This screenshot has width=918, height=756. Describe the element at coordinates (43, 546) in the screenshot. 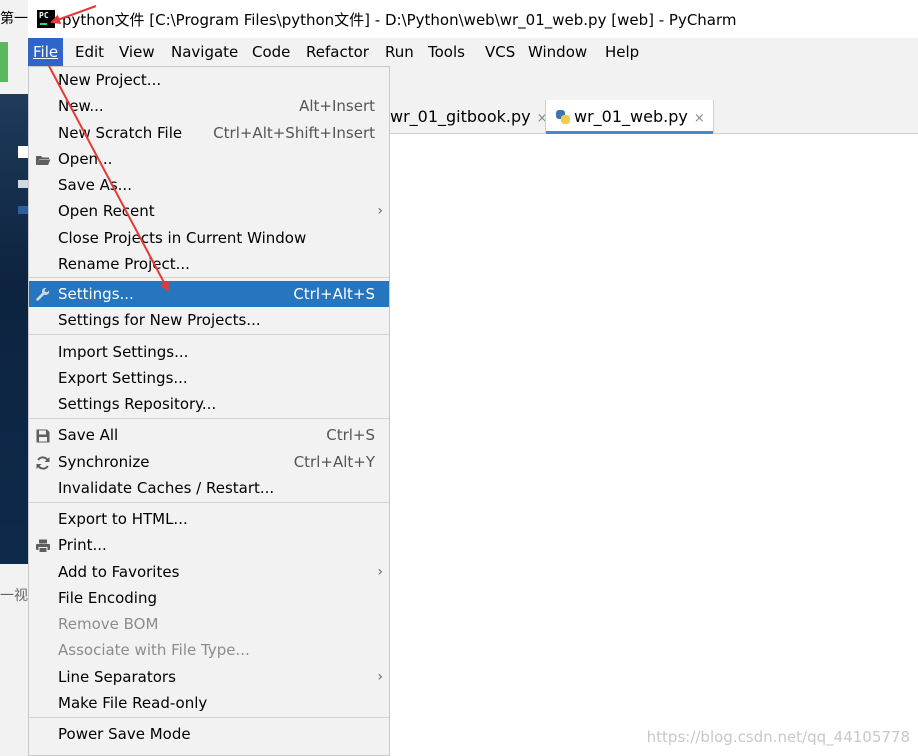

I see `printer-icon` at that location.